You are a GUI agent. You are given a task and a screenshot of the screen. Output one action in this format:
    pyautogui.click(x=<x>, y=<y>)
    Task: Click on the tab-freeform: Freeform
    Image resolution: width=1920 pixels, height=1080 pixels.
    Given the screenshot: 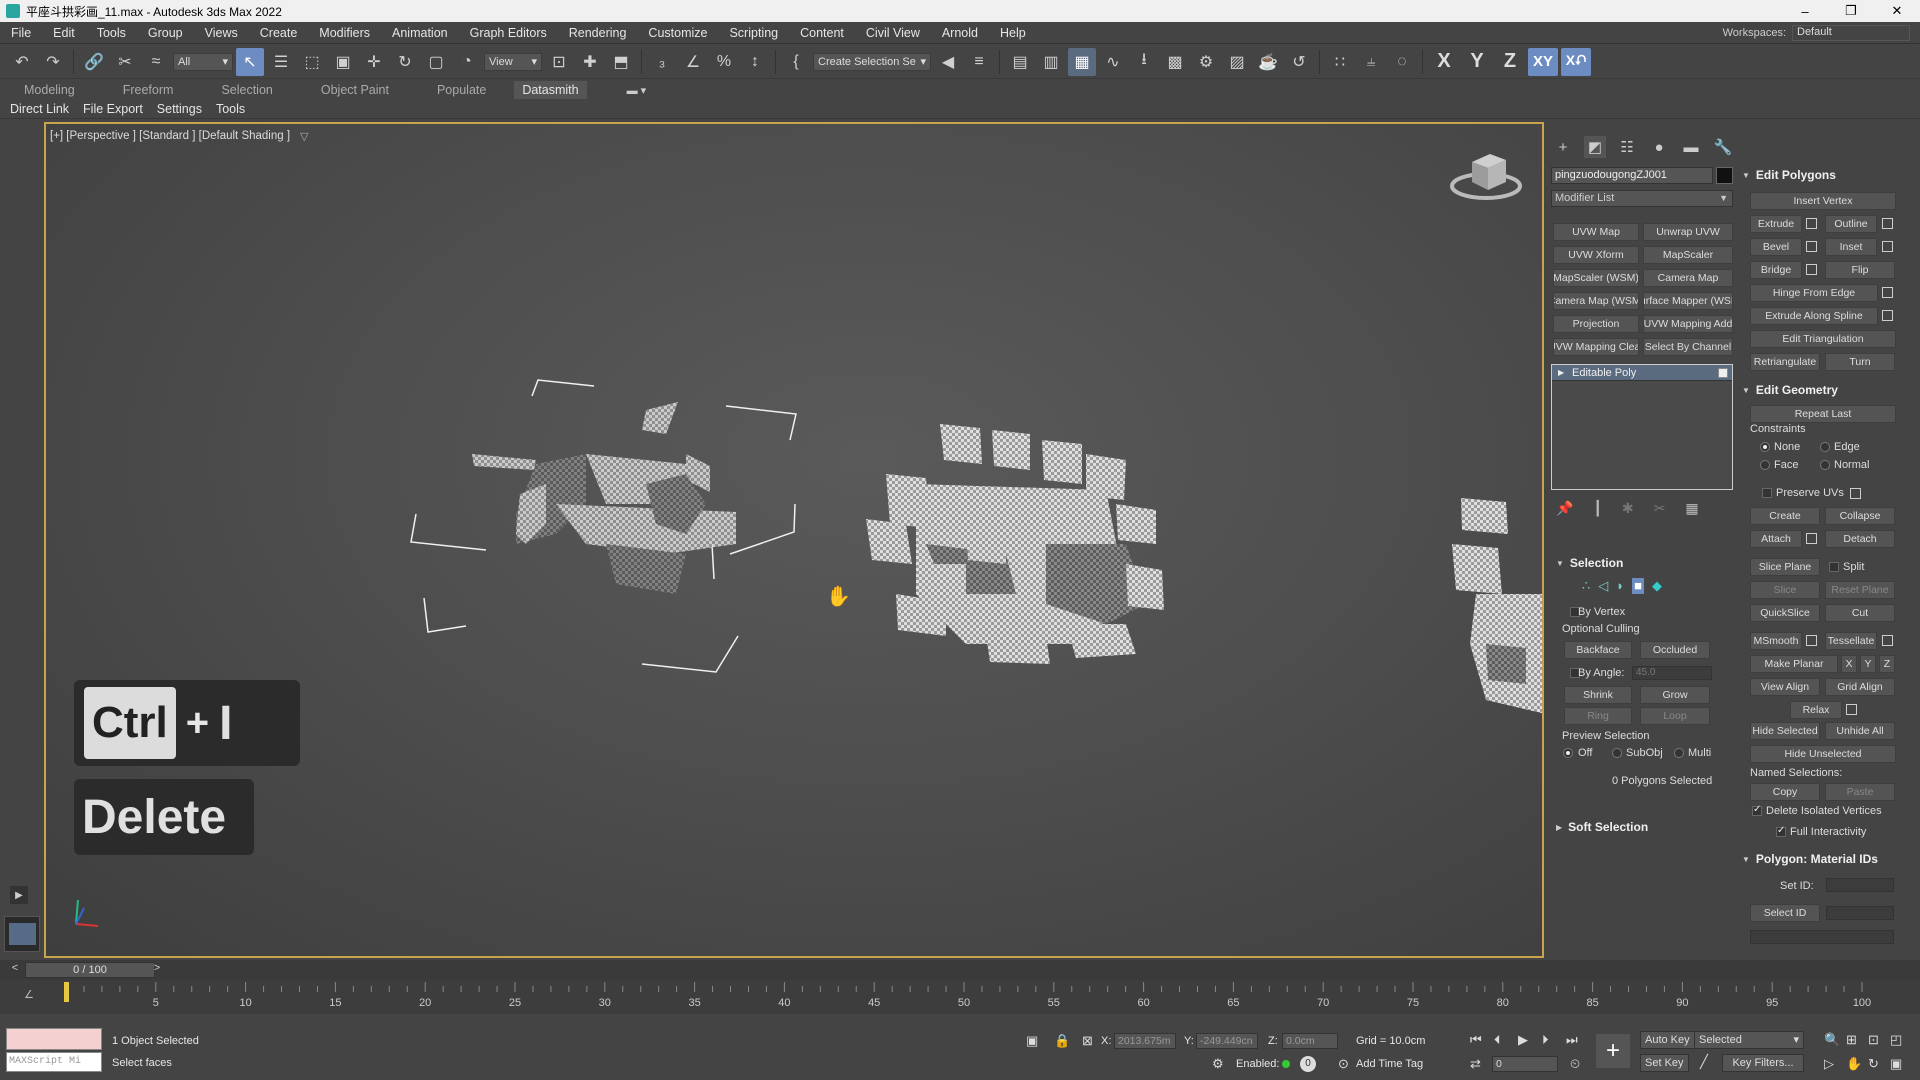 What is the action you would take?
    pyautogui.click(x=148, y=90)
    